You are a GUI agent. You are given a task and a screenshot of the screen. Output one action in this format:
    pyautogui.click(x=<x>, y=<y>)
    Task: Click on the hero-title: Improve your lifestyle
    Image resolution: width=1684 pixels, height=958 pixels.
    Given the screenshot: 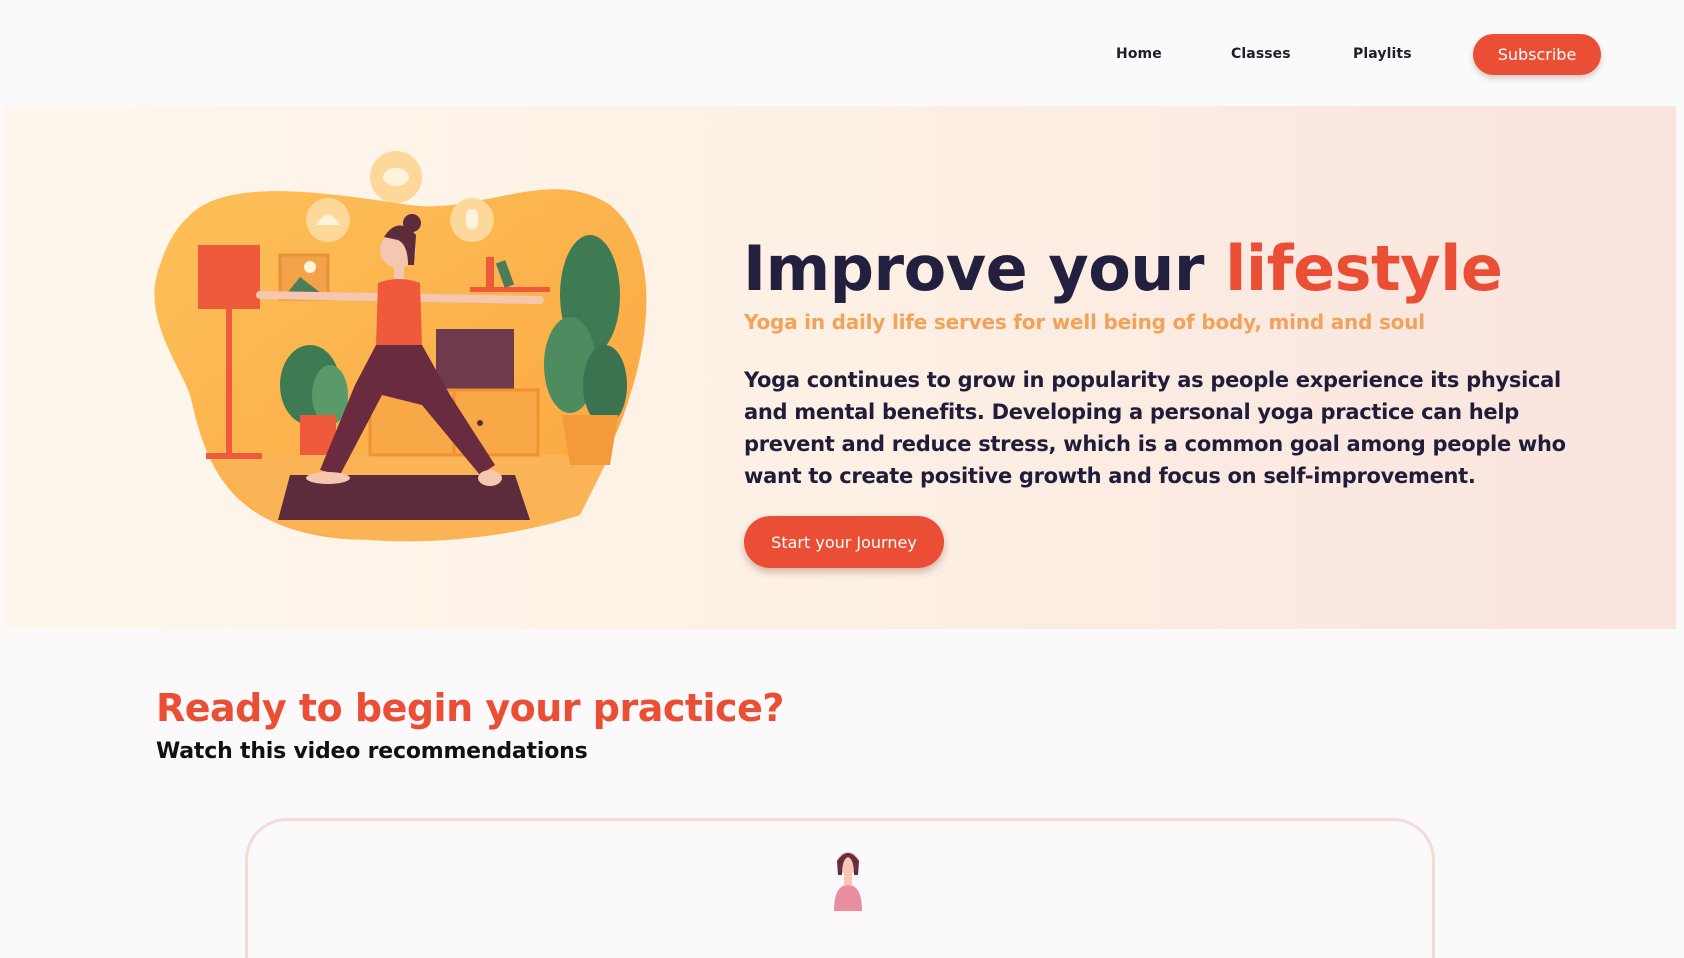 What is the action you would take?
    pyautogui.click(x=1123, y=268)
    